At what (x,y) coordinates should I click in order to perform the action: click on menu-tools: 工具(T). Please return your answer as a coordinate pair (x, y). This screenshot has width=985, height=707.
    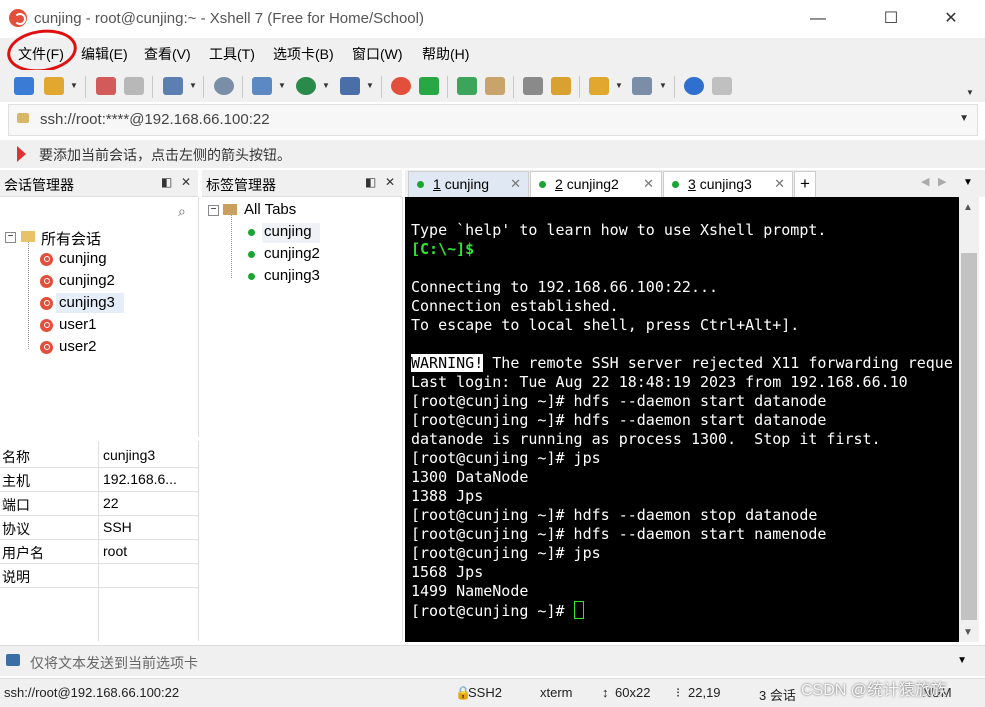
    Looking at the image, I should click on (232, 54).